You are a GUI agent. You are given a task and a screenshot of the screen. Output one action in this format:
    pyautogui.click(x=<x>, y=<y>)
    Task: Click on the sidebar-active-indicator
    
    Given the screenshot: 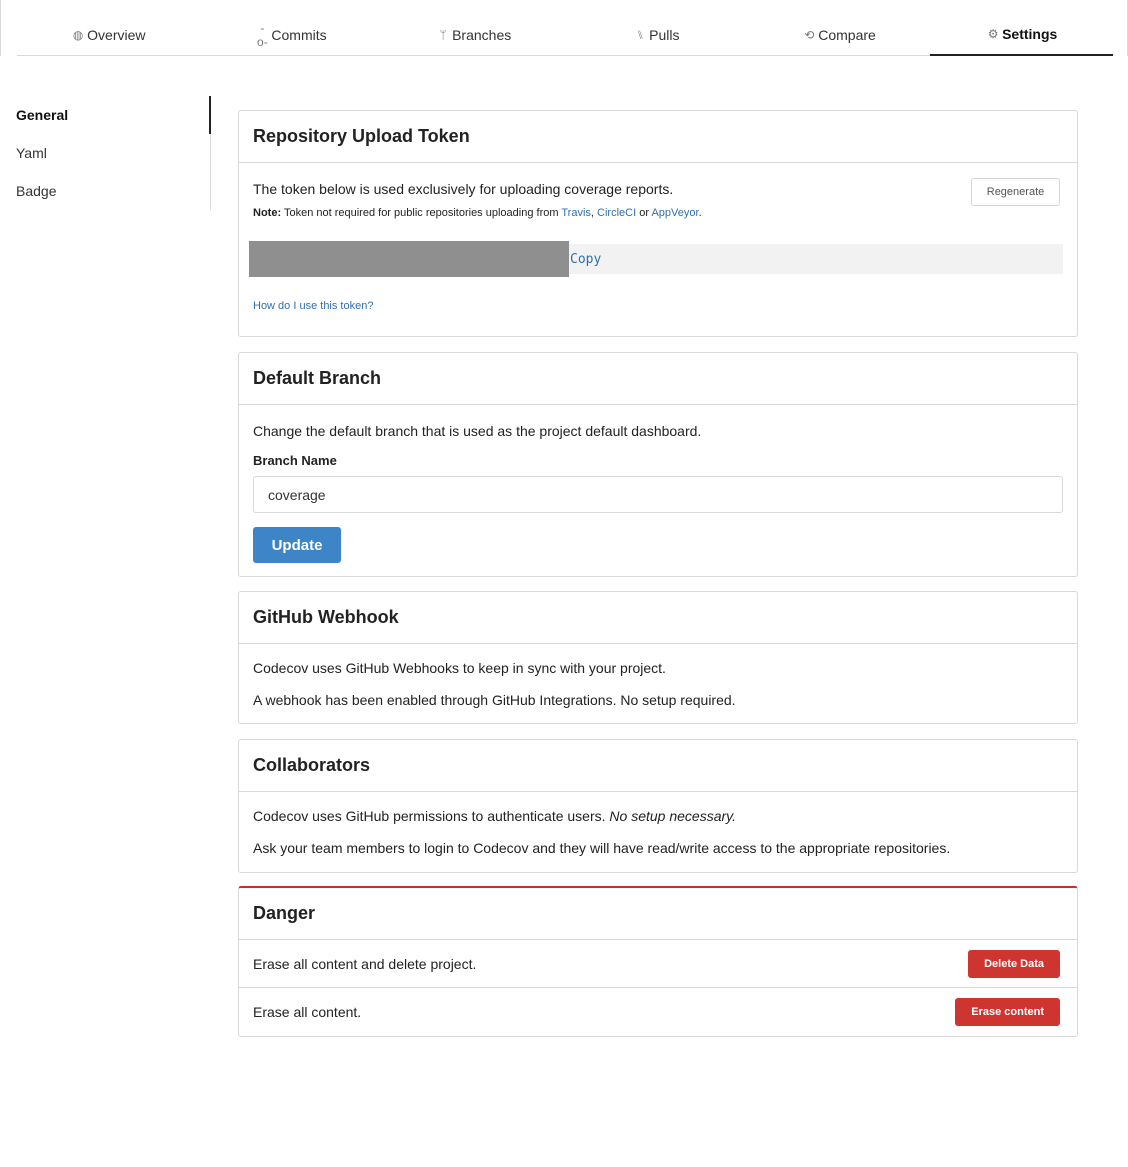 What is the action you would take?
    pyautogui.click(x=210, y=115)
    